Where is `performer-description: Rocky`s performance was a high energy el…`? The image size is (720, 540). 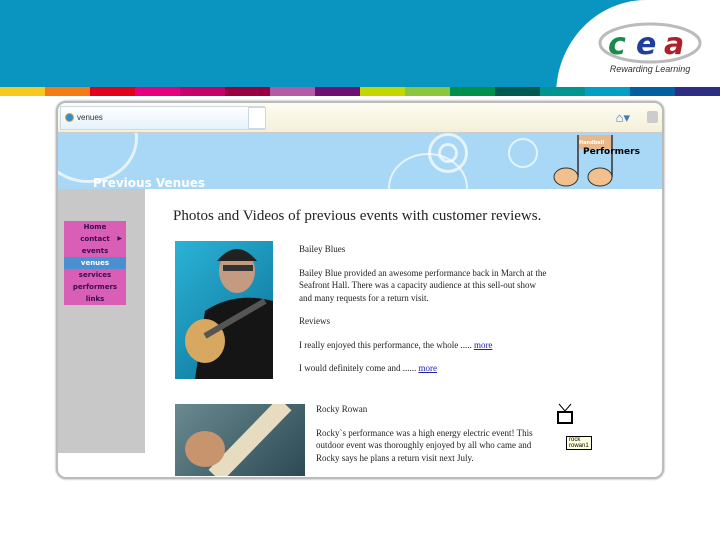 performer-description: Rocky`s performance was a high energy el… is located at coordinates (424, 445).